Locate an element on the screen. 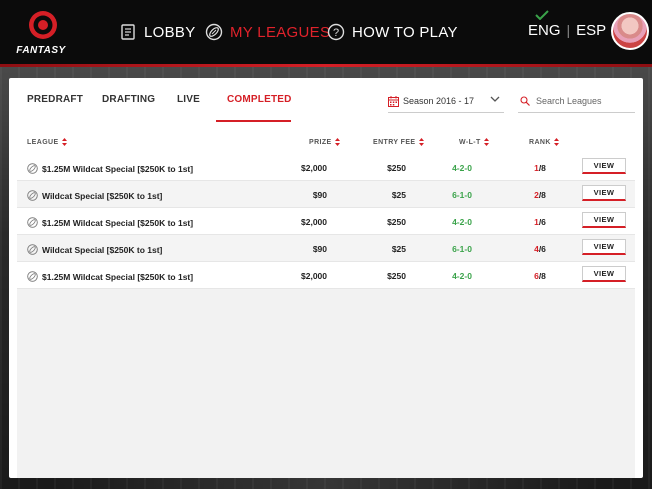  nav-lobby-label: LOBBY is located at coordinates (170, 32).